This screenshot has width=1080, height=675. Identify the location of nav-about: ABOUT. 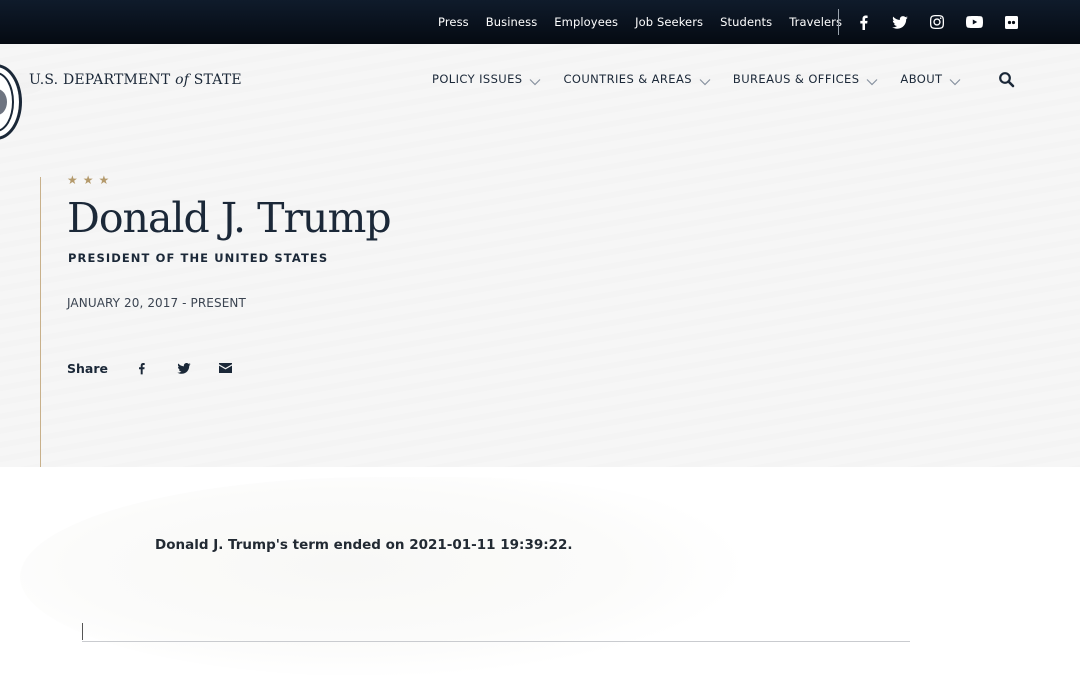
(930, 79).